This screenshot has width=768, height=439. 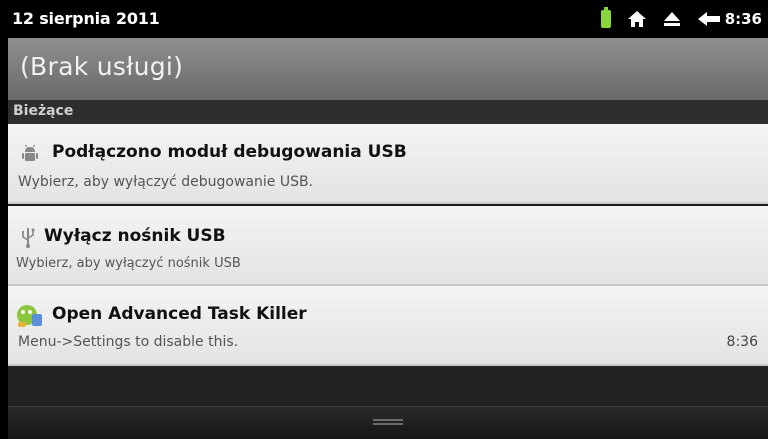 I want to click on battery-icon, so click(x=605, y=17).